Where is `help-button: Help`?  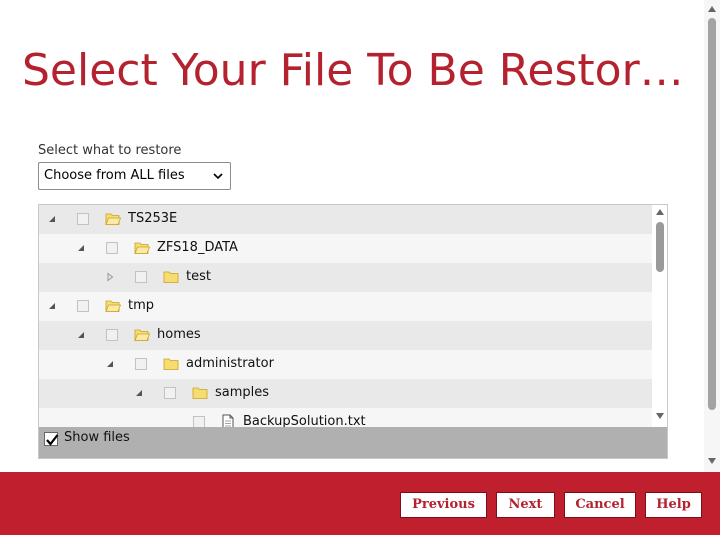
help-button: Help is located at coordinates (673, 505).